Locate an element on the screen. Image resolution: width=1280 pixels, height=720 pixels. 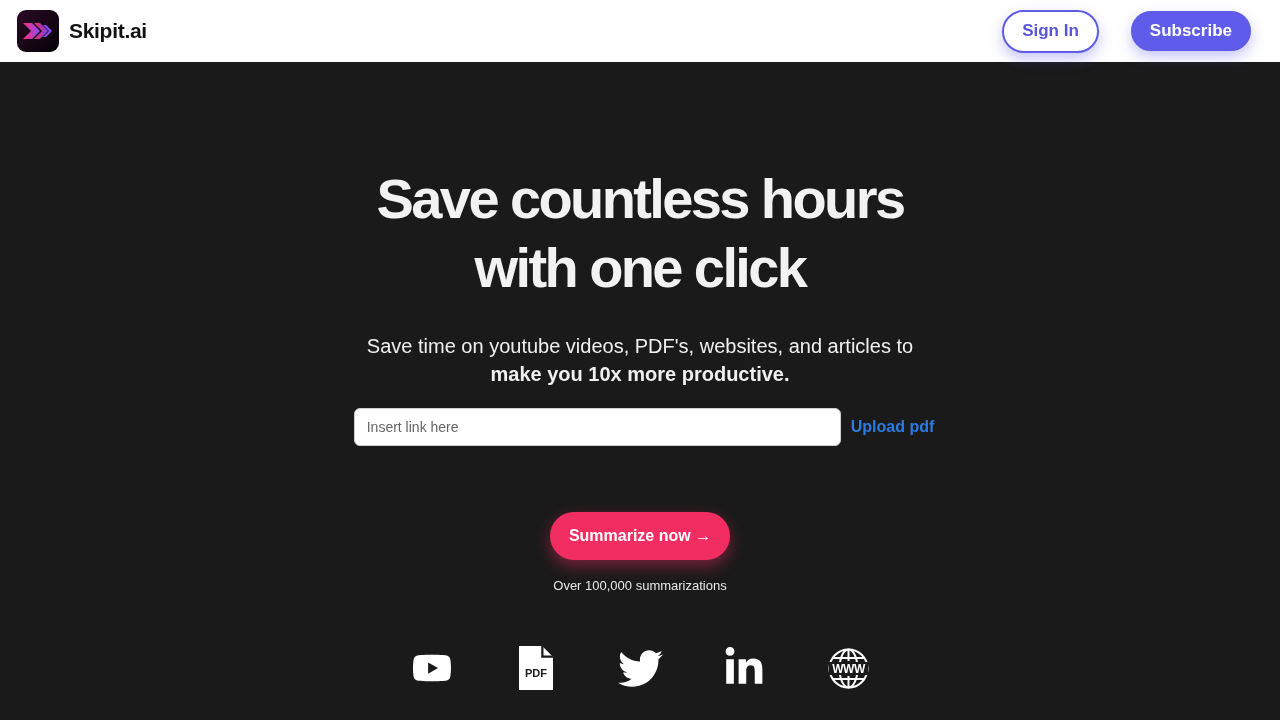
link-input-field: Insert link here is located at coordinates (597, 427).